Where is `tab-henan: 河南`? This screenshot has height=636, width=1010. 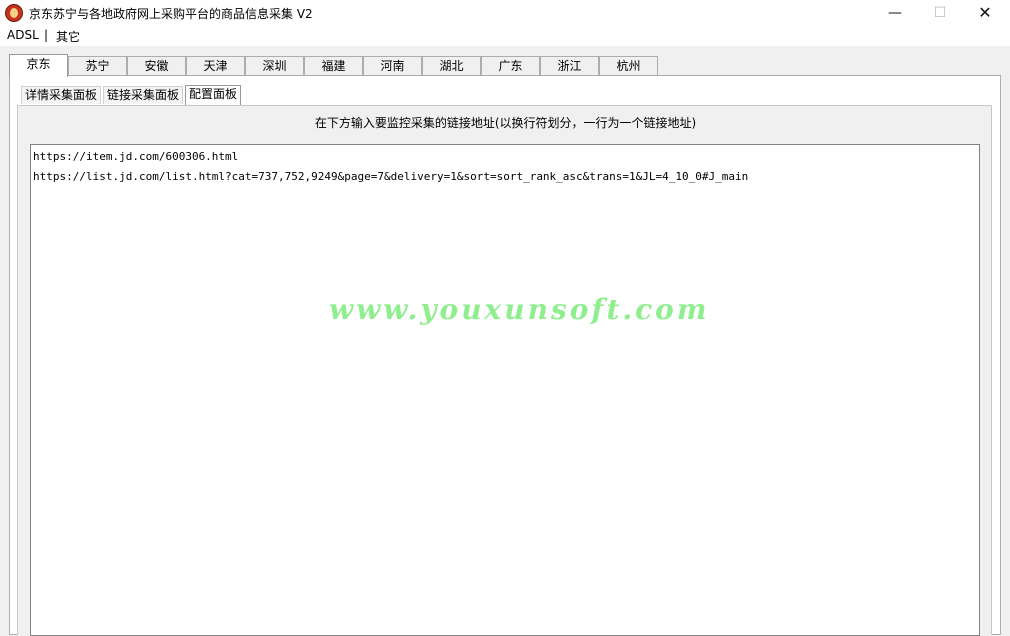
tab-henan: 河南 is located at coordinates (392, 66).